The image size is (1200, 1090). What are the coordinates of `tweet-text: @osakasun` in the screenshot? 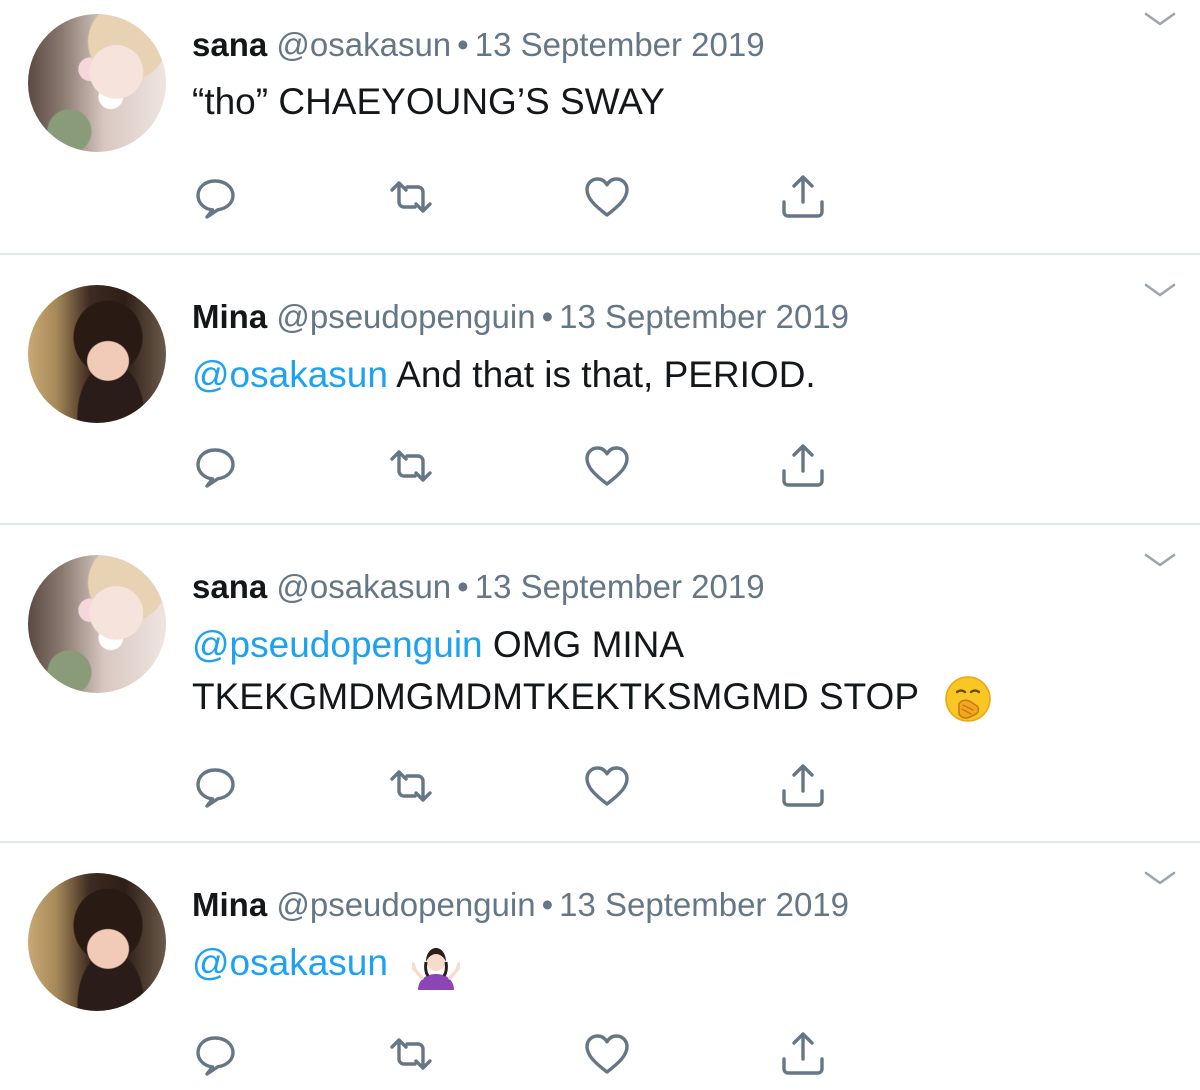 It's located at (326, 964).